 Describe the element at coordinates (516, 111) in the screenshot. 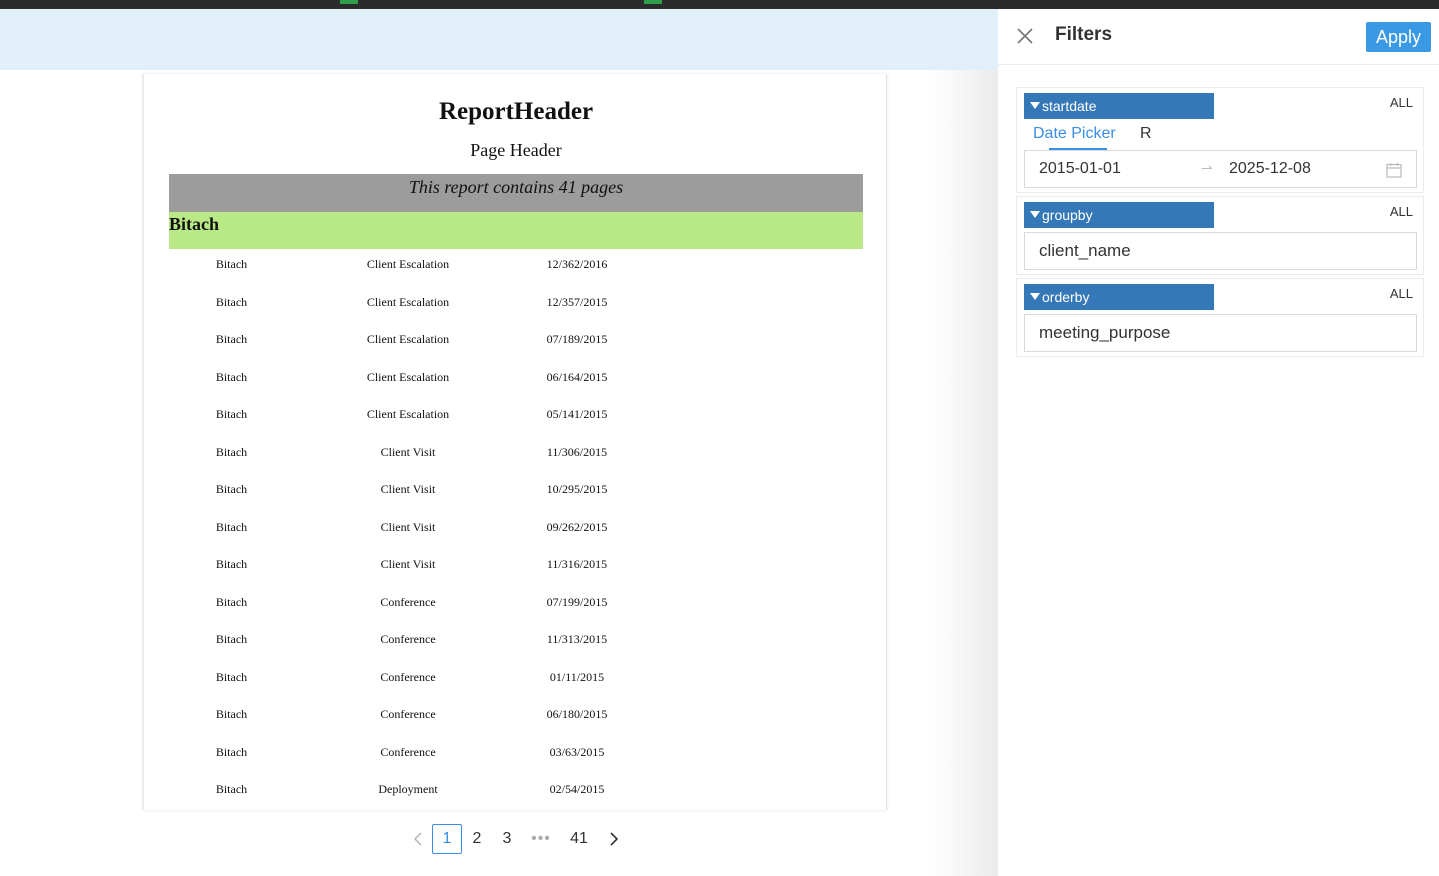

I see `report-title: ReportHeader` at that location.